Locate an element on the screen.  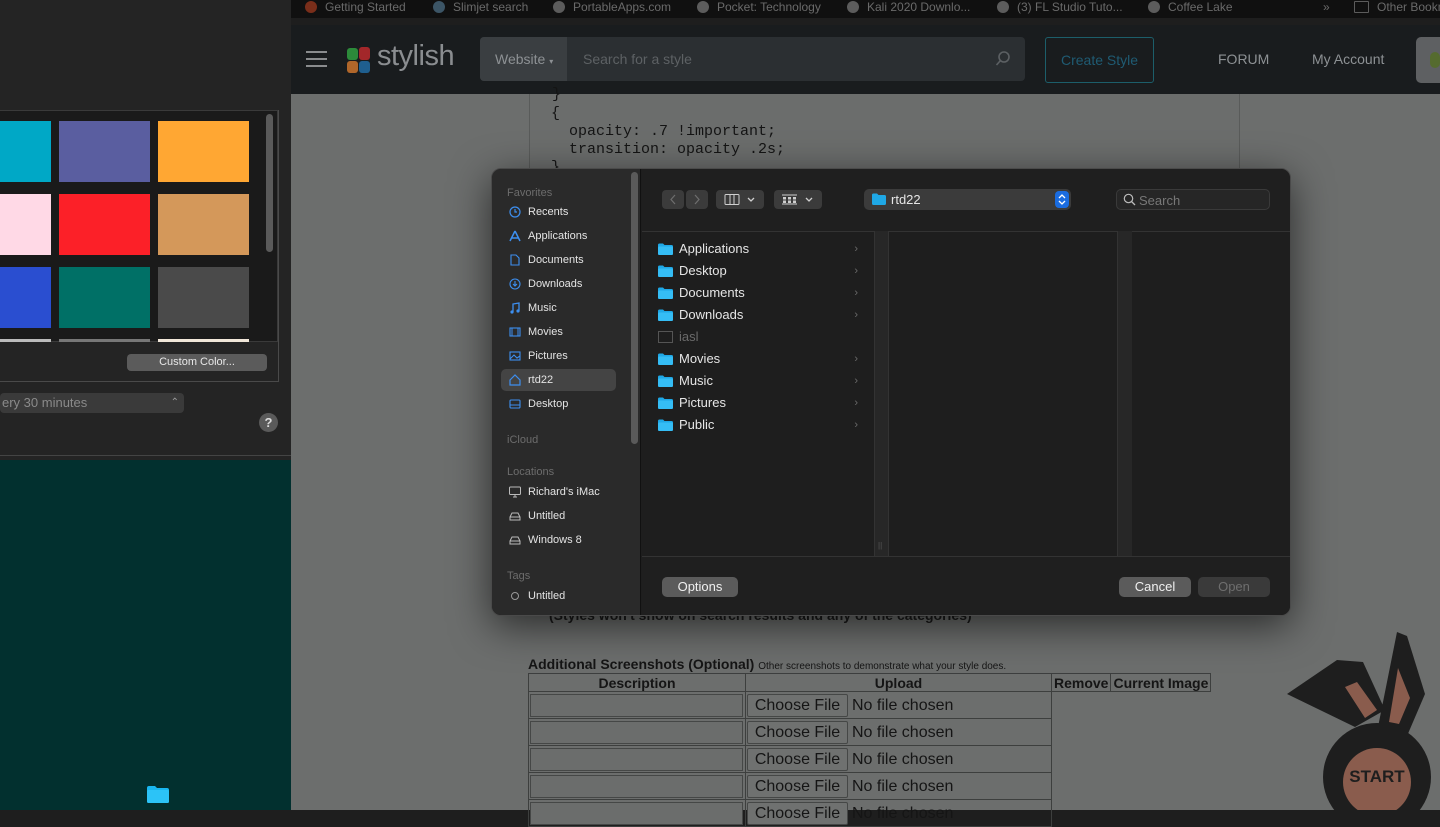
folder-row: Movies › is located at coordinates (758, 359).